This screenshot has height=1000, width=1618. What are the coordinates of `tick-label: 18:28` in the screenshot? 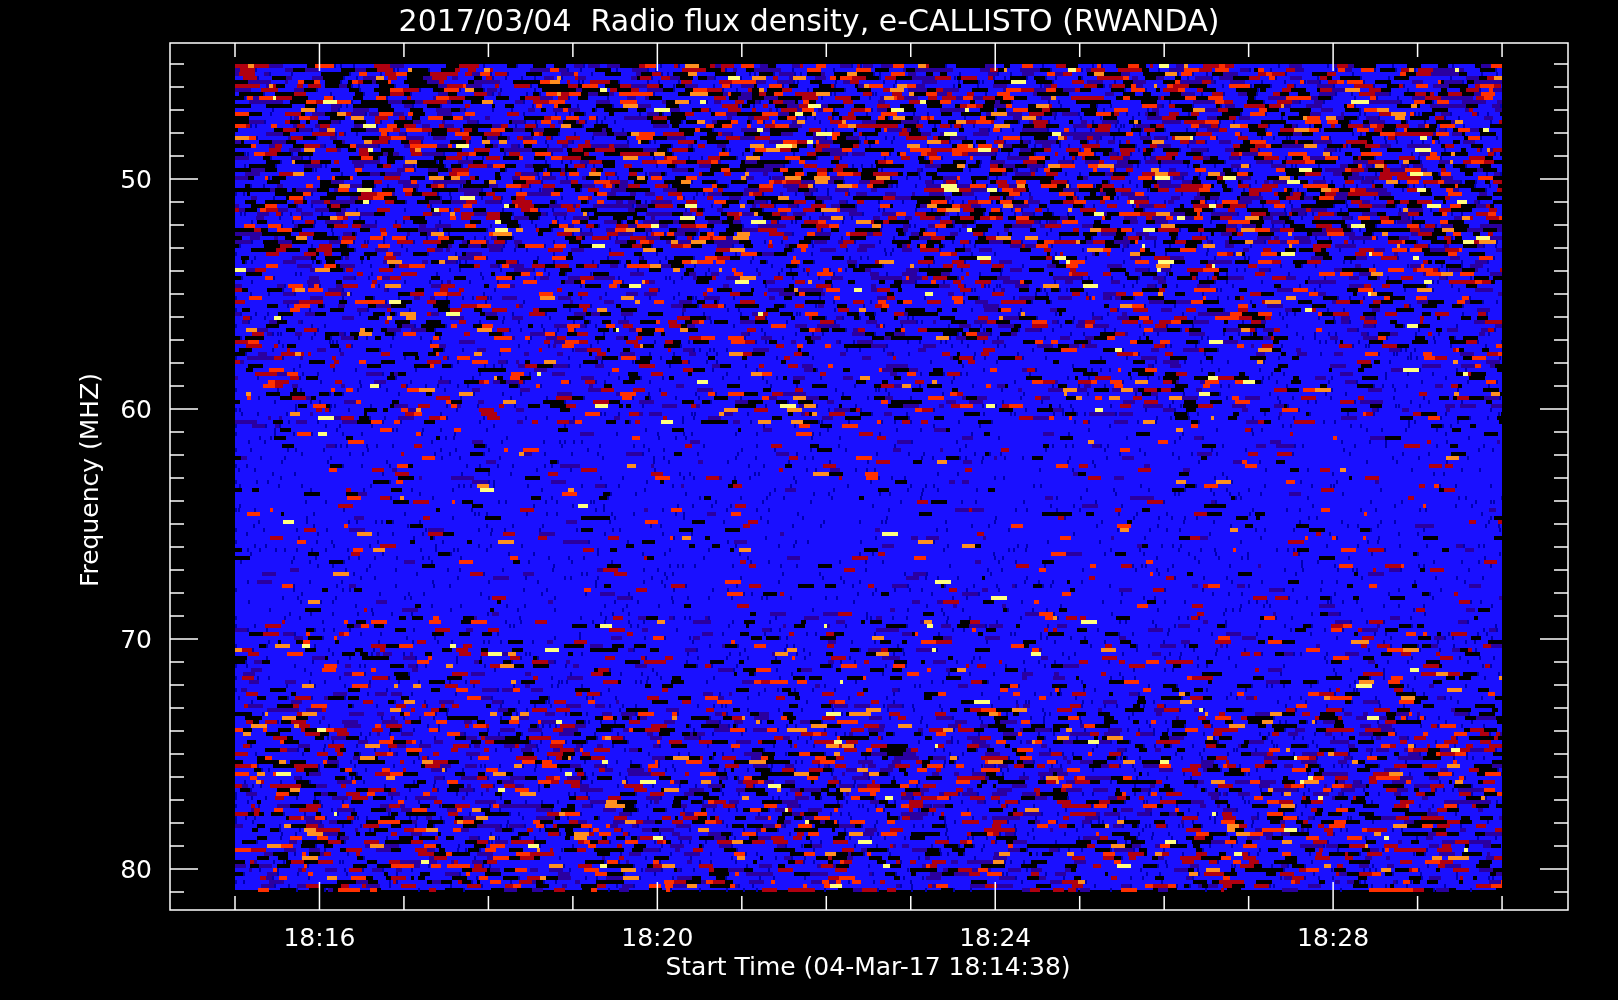 It's located at (1333, 937).